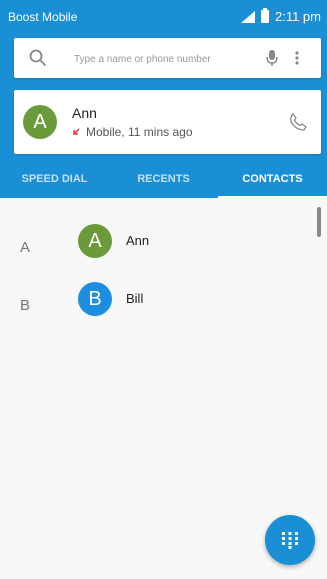 This screenshot has height=579, width=327. What do you see at coordinates (272, 180) in the screenshot?
I see `tab-contacts: CONTACTS` at bounding box center [272, 180].